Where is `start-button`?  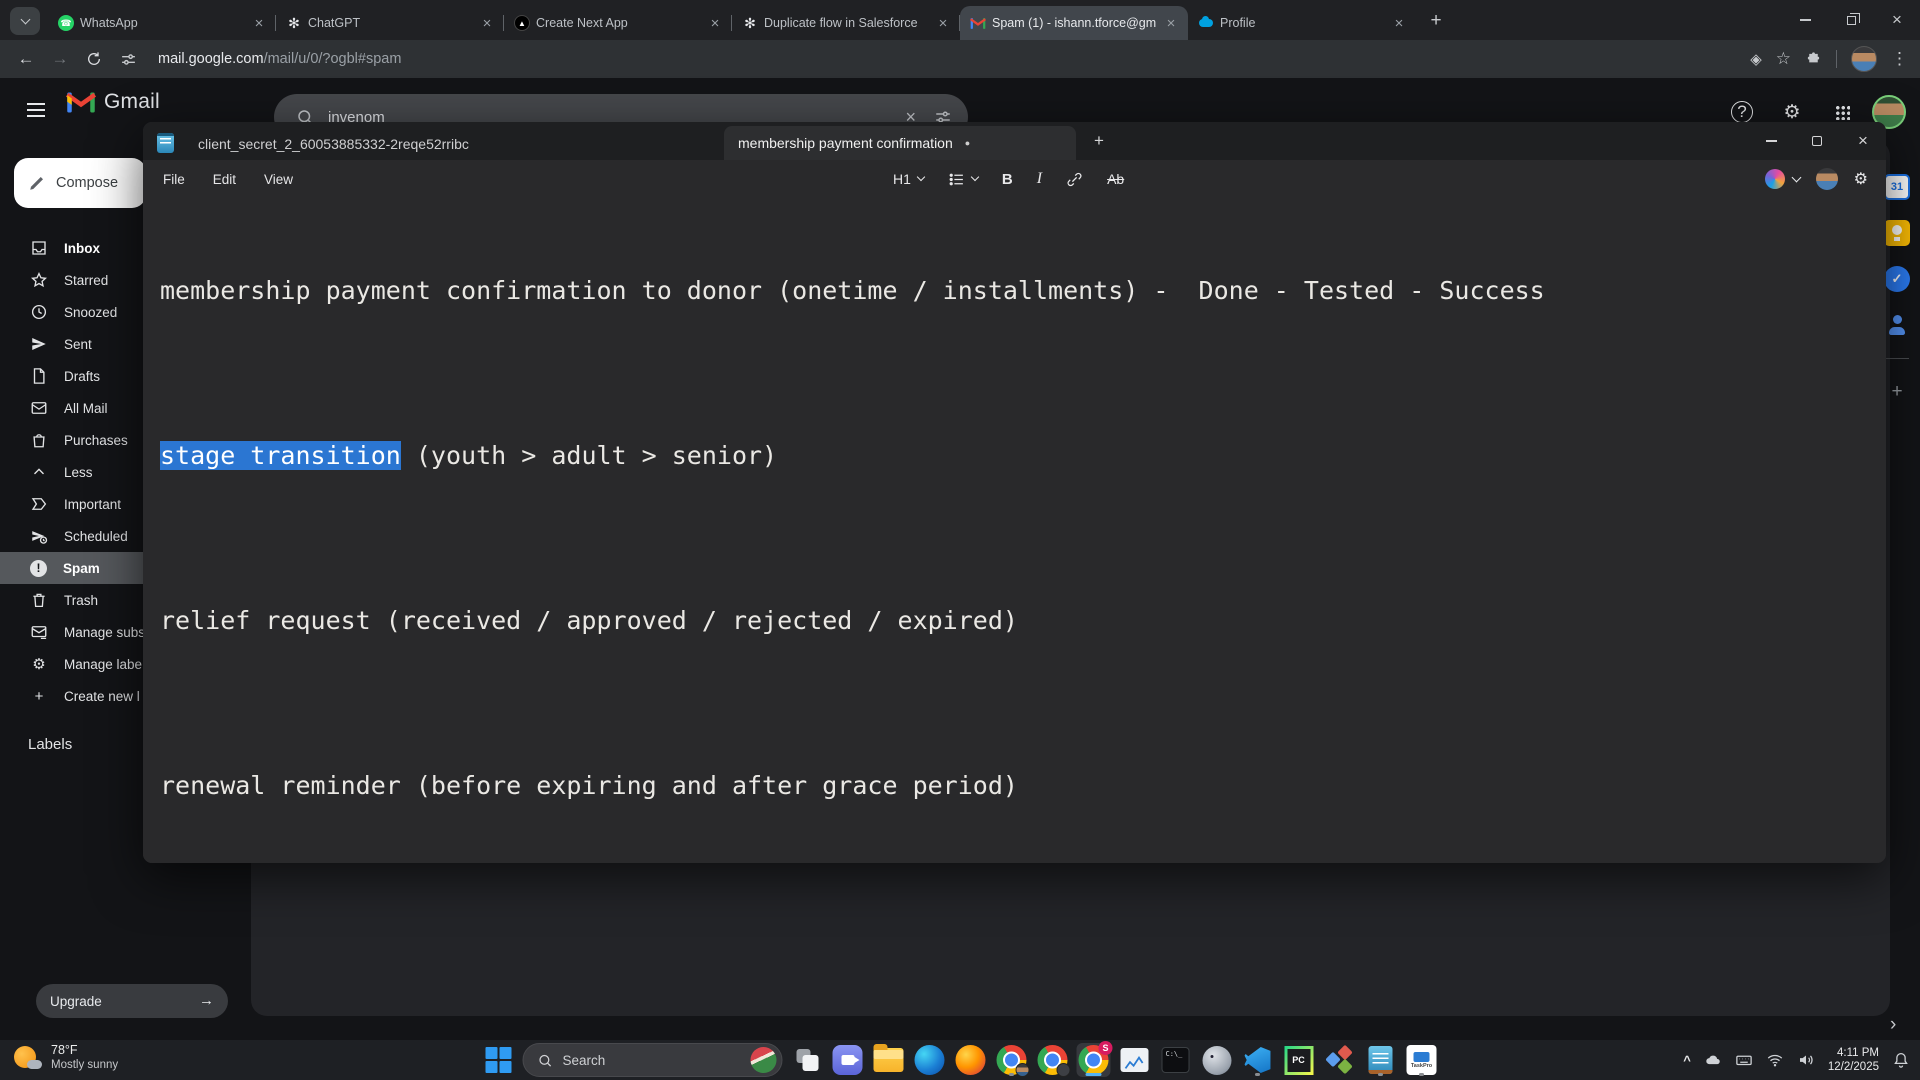
start-button is located at coordinates (499, 1060).